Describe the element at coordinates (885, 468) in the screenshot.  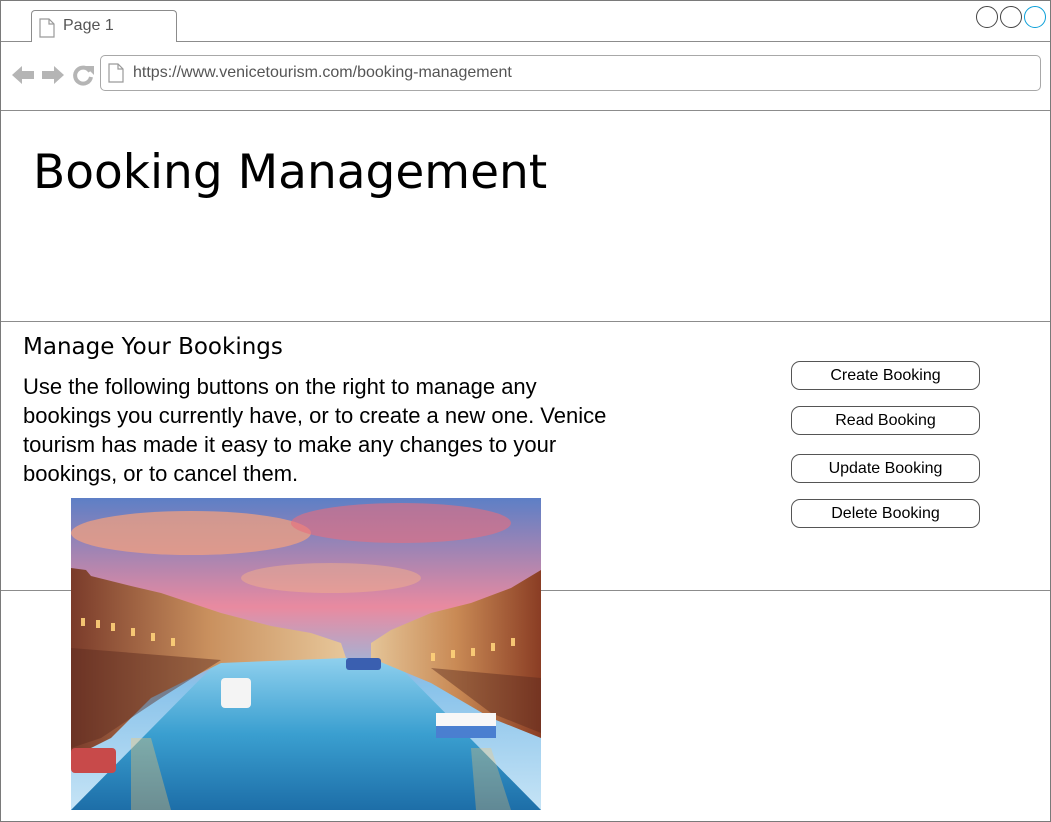
I see `update-booking-button: Update Booking` at that location.